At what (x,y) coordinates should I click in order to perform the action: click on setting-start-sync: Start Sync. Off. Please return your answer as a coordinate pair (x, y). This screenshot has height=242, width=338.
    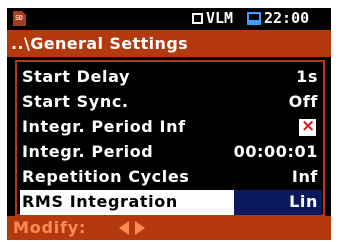
    Looking at the image, I should click on (171, 102).